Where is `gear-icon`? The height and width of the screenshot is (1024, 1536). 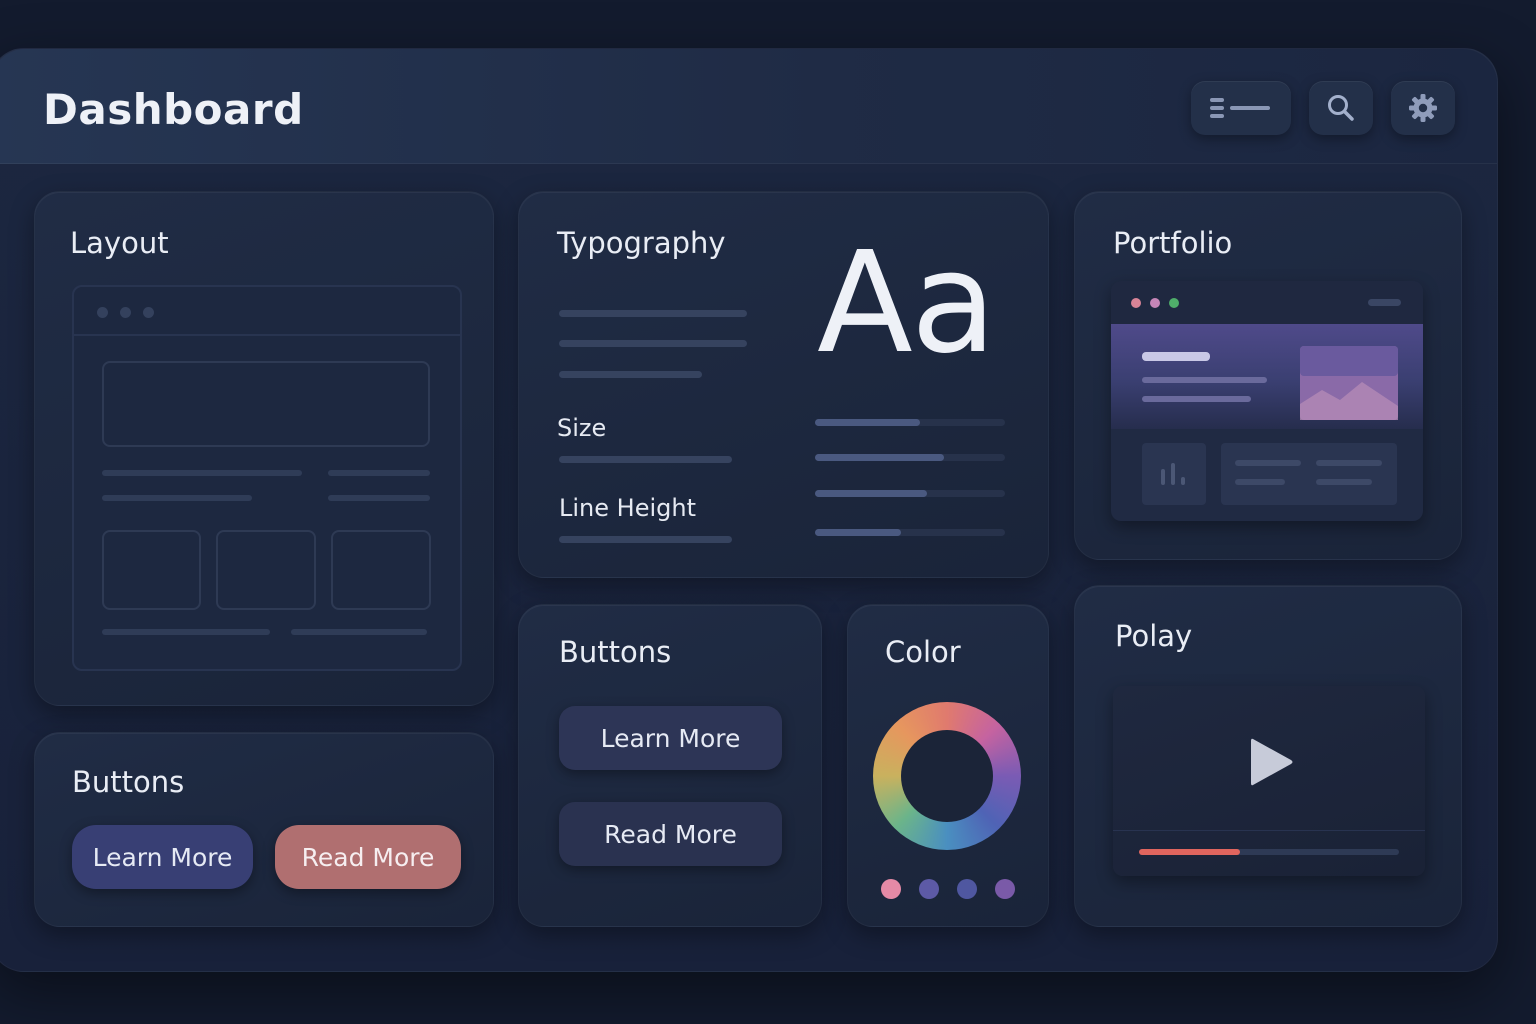
gear-icon is located at coordinates (1423, 108).